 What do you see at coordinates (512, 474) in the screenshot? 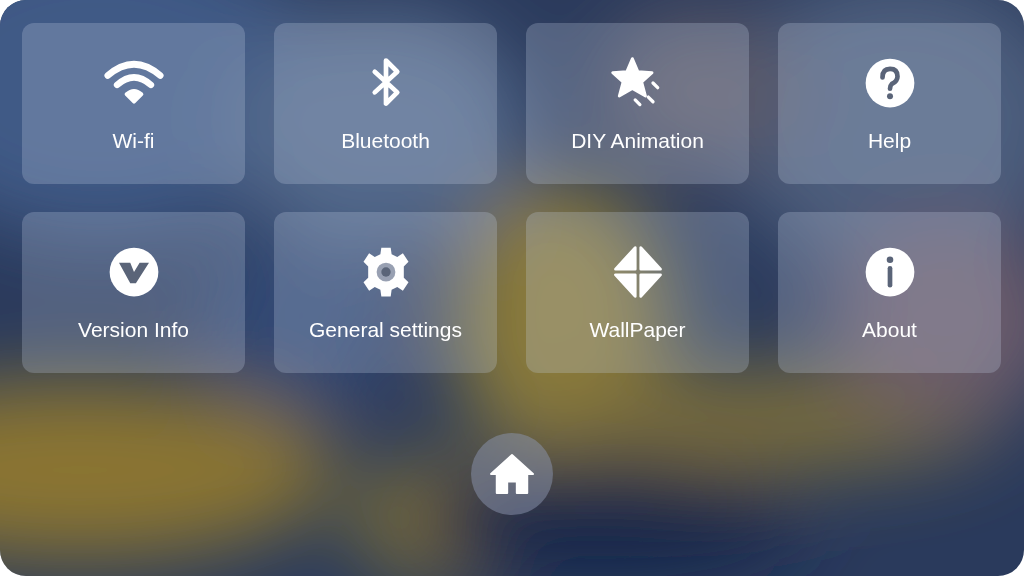
I see `home-icon` at bounding box center [512, 474].